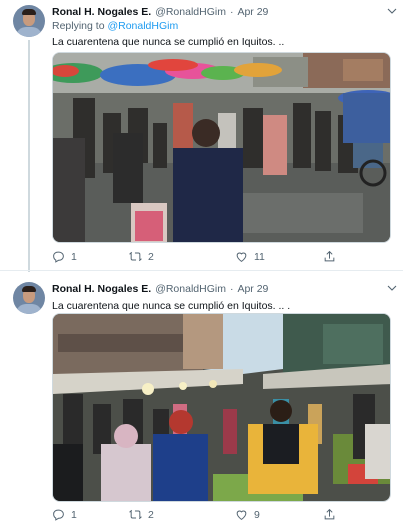 This screenshot has height=530, width=403. Describe the element at coordinates (202, 258) in the screenshot. I see `tweet-actions: 1 2 11` at that location.